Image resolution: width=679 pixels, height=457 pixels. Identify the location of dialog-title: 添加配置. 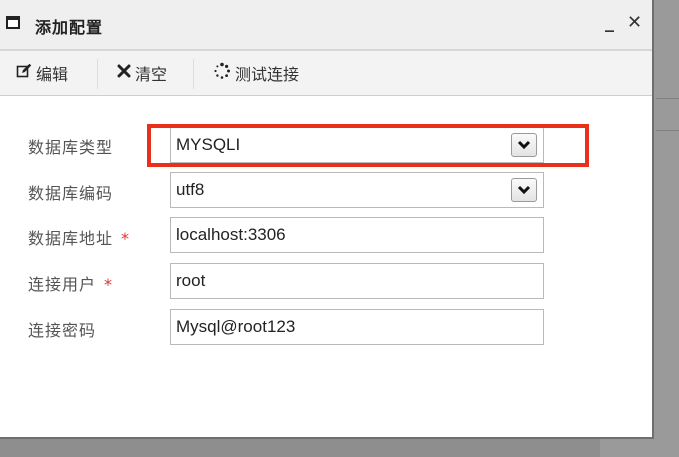
(69, 27).